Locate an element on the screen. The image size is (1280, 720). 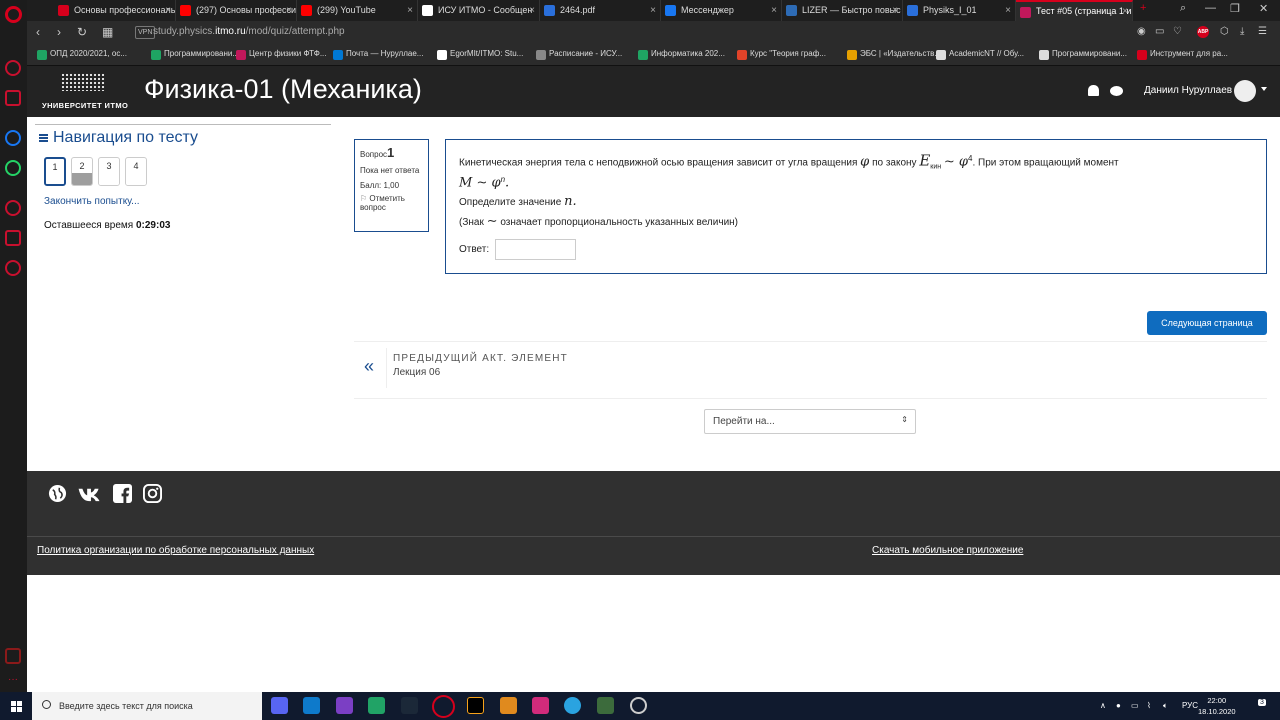
settings-icon is located at coordinates (13, 268).